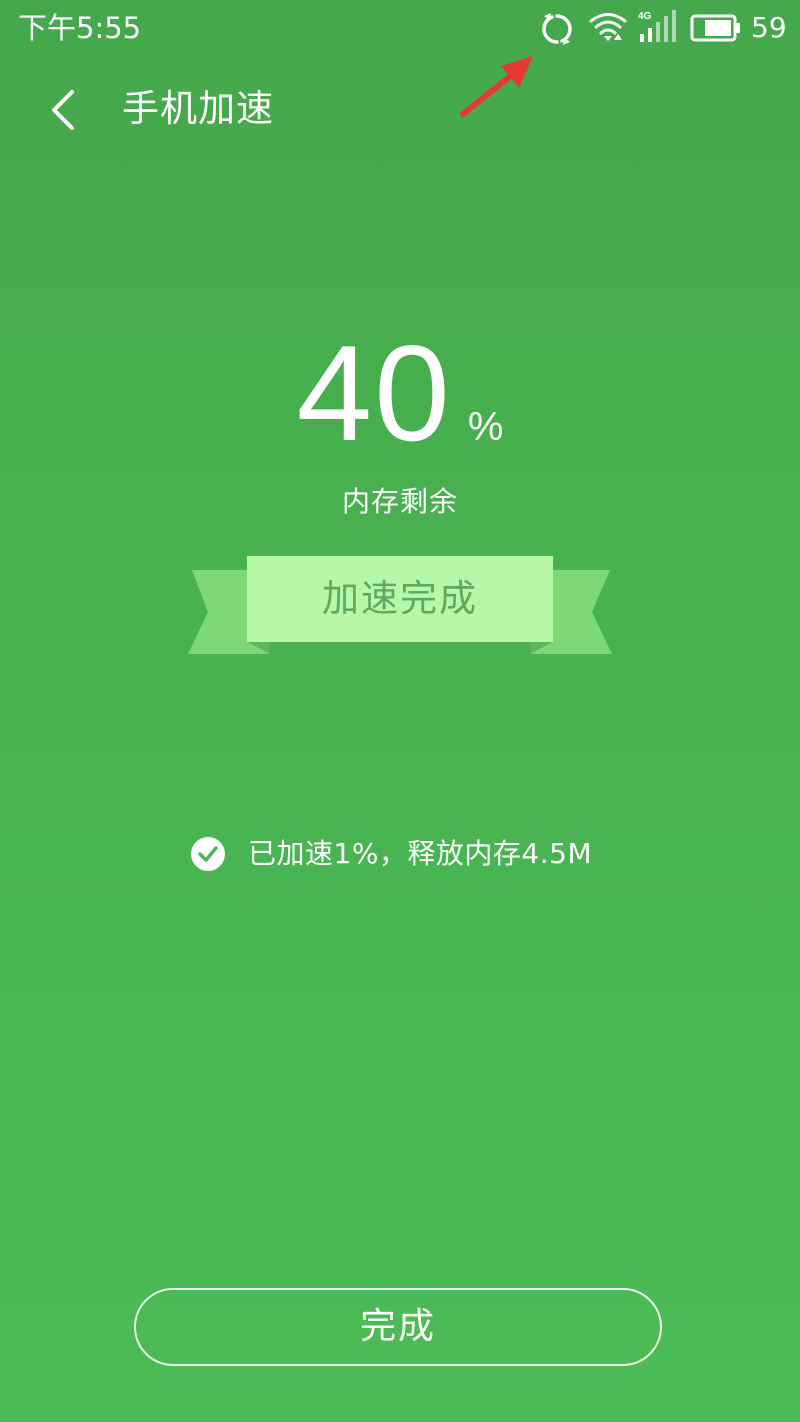 The image size is (800, 1422). What do you see at coordinates (208, 854) in the screenshot?
I see `check-circle-icon` at bounding box center [208, 854].